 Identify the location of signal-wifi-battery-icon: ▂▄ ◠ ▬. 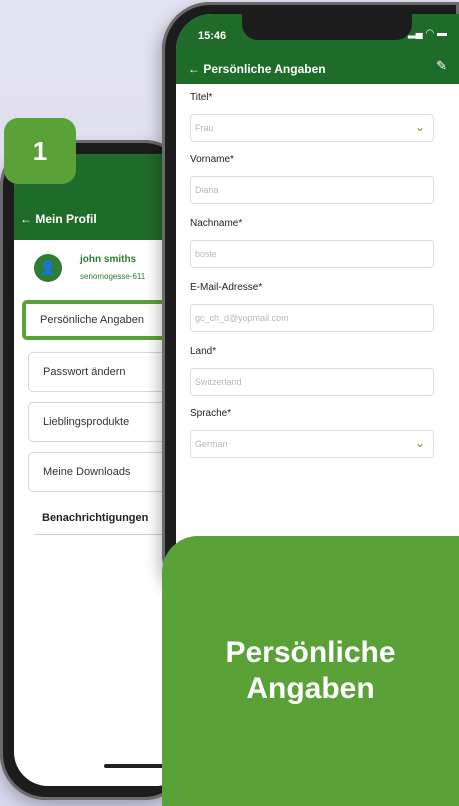
(427, 33).